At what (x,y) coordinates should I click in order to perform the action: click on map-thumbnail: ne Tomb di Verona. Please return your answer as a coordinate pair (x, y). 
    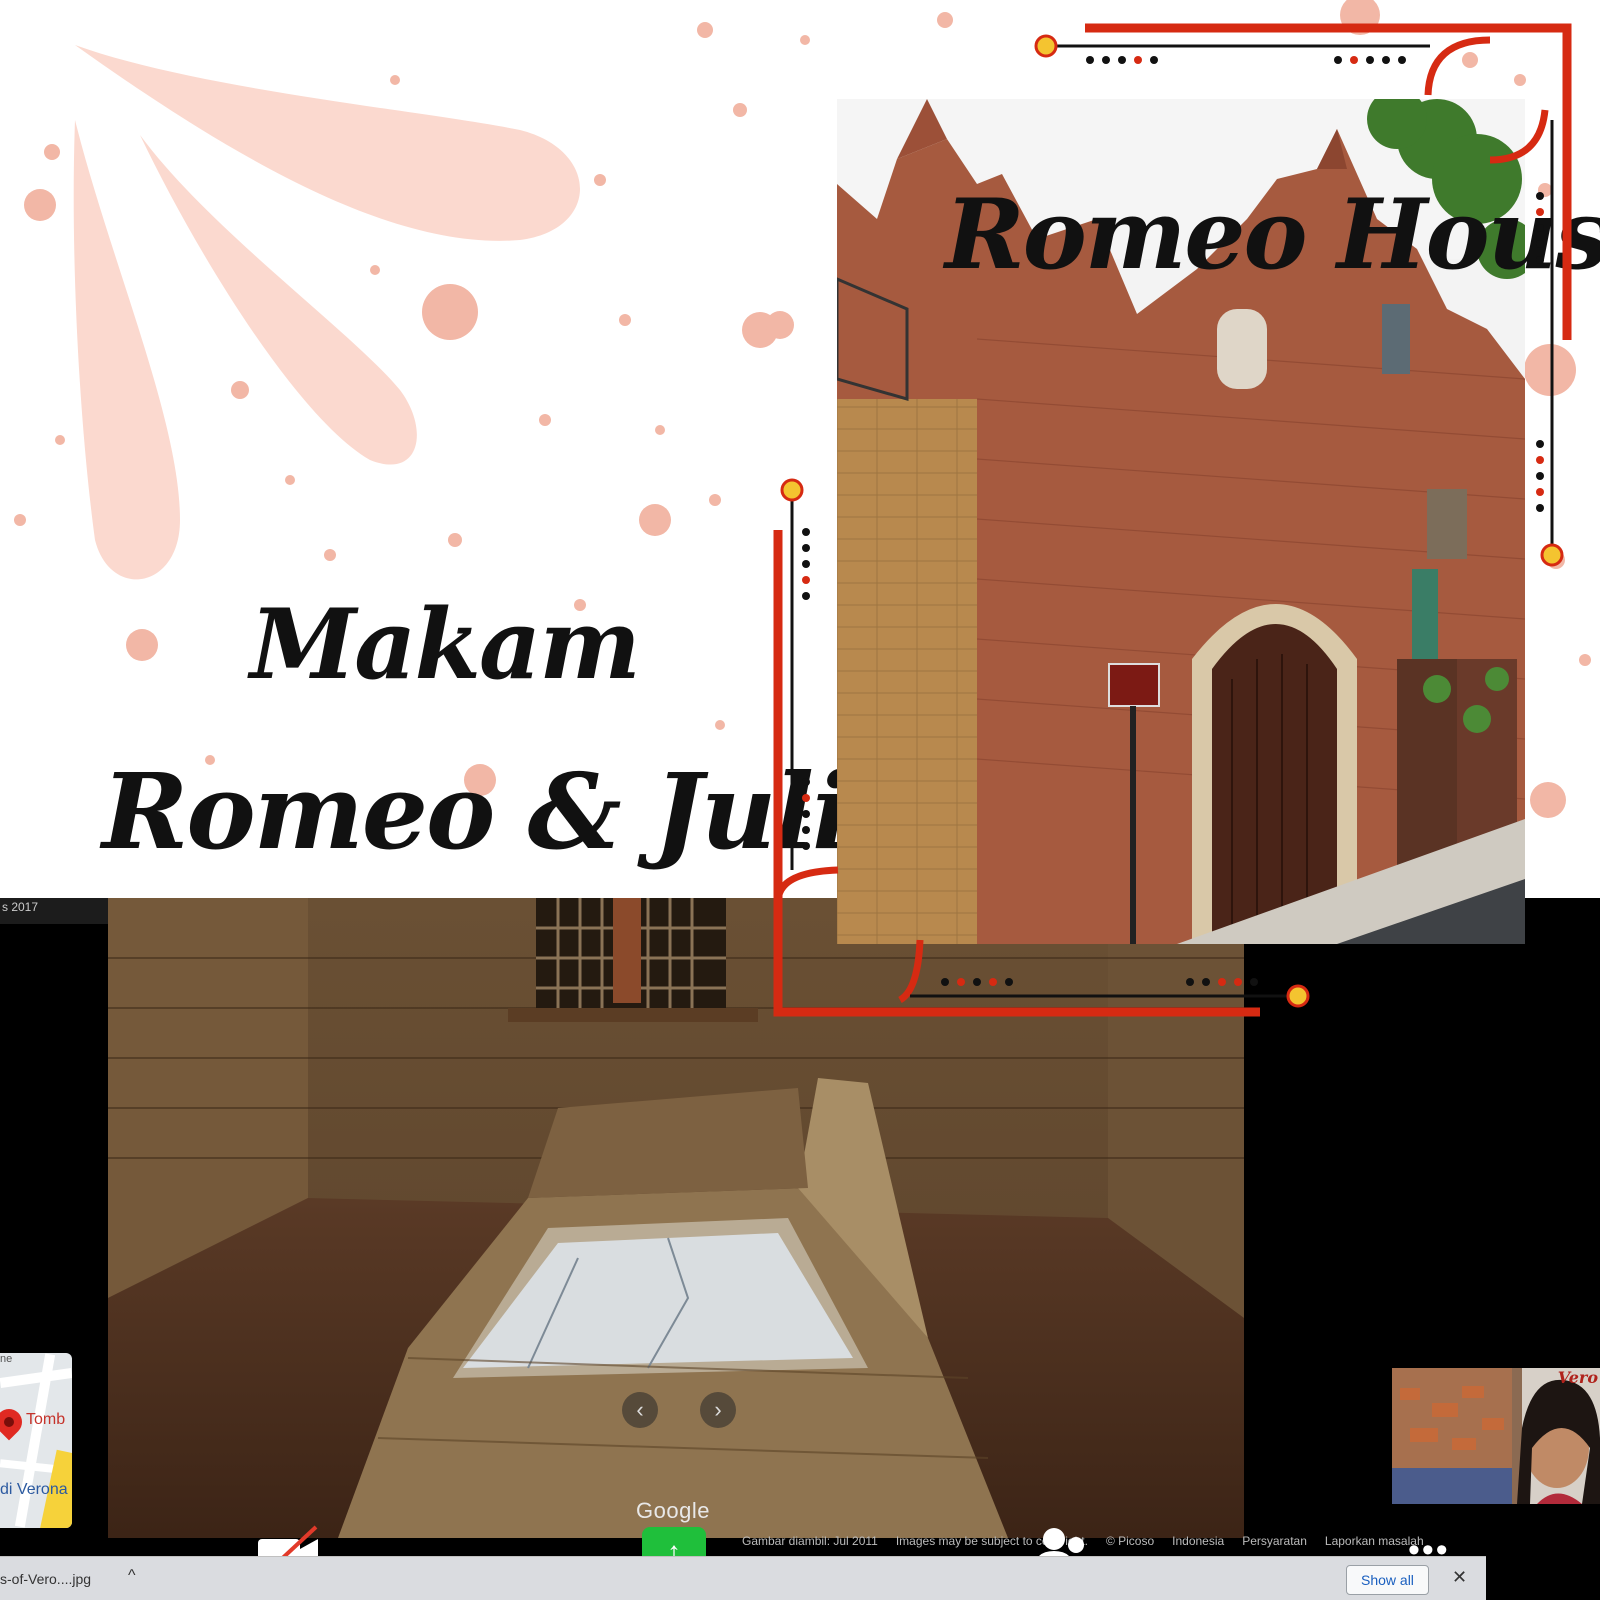
    Looking at the image, I should click on (36, 1440).